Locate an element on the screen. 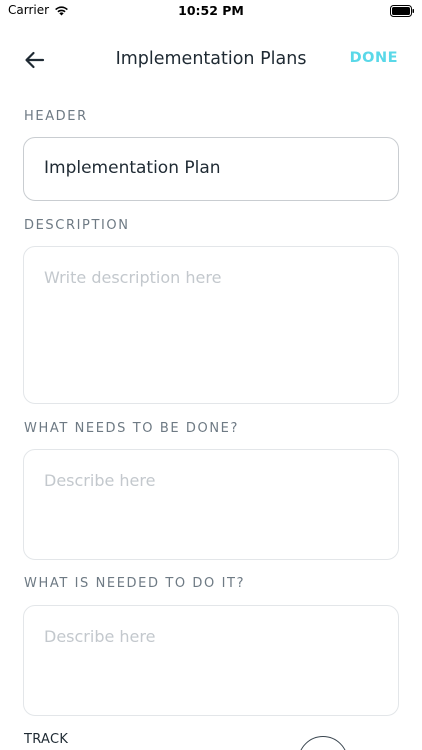 The image size is (422, 750). status-time: 10:52 PM is located at coordinates (211, 10).